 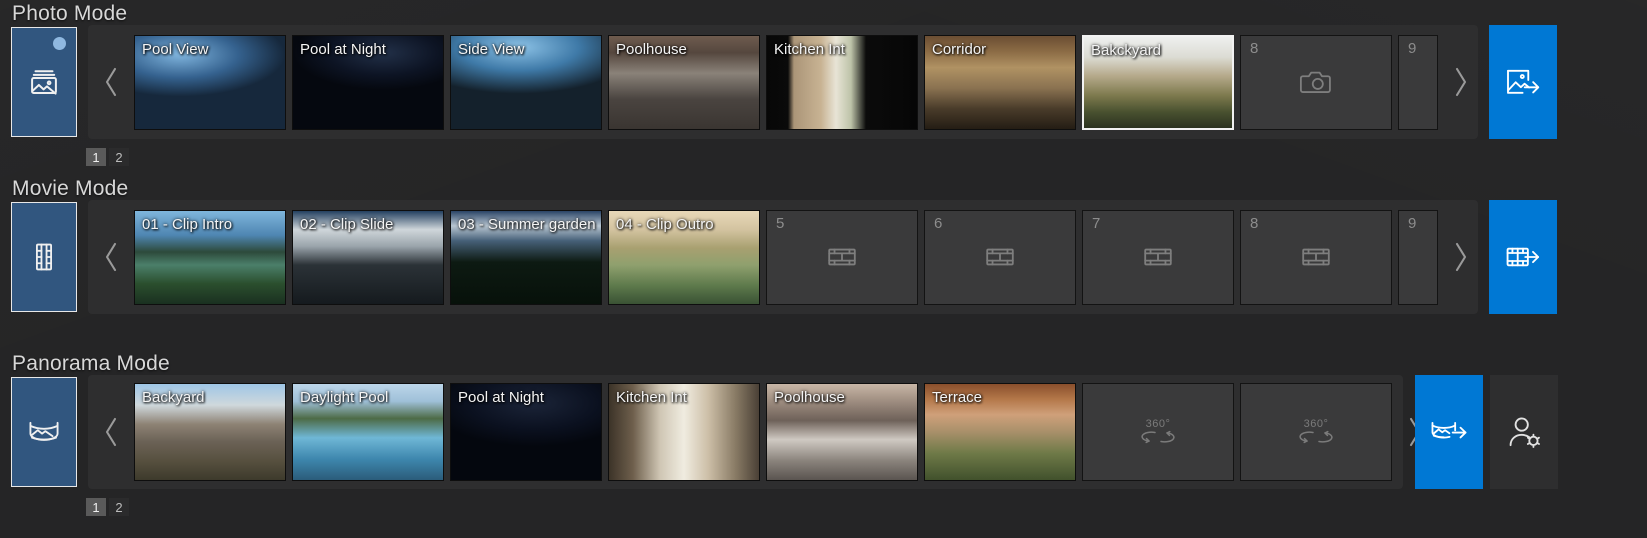 I want to click on empty-slot-movie-6: 6, so click(x=1000, y=257).